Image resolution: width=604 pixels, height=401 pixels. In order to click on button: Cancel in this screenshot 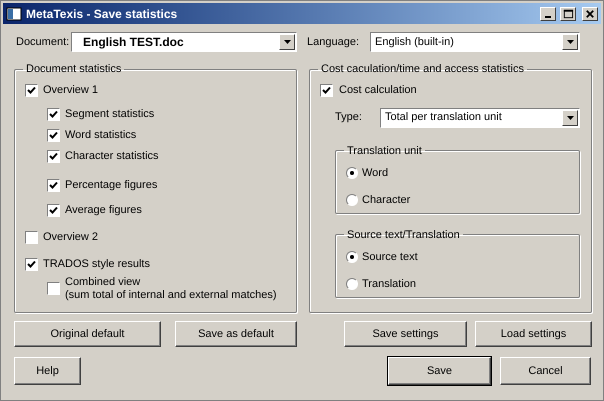, I will do `click(545, 371)`.